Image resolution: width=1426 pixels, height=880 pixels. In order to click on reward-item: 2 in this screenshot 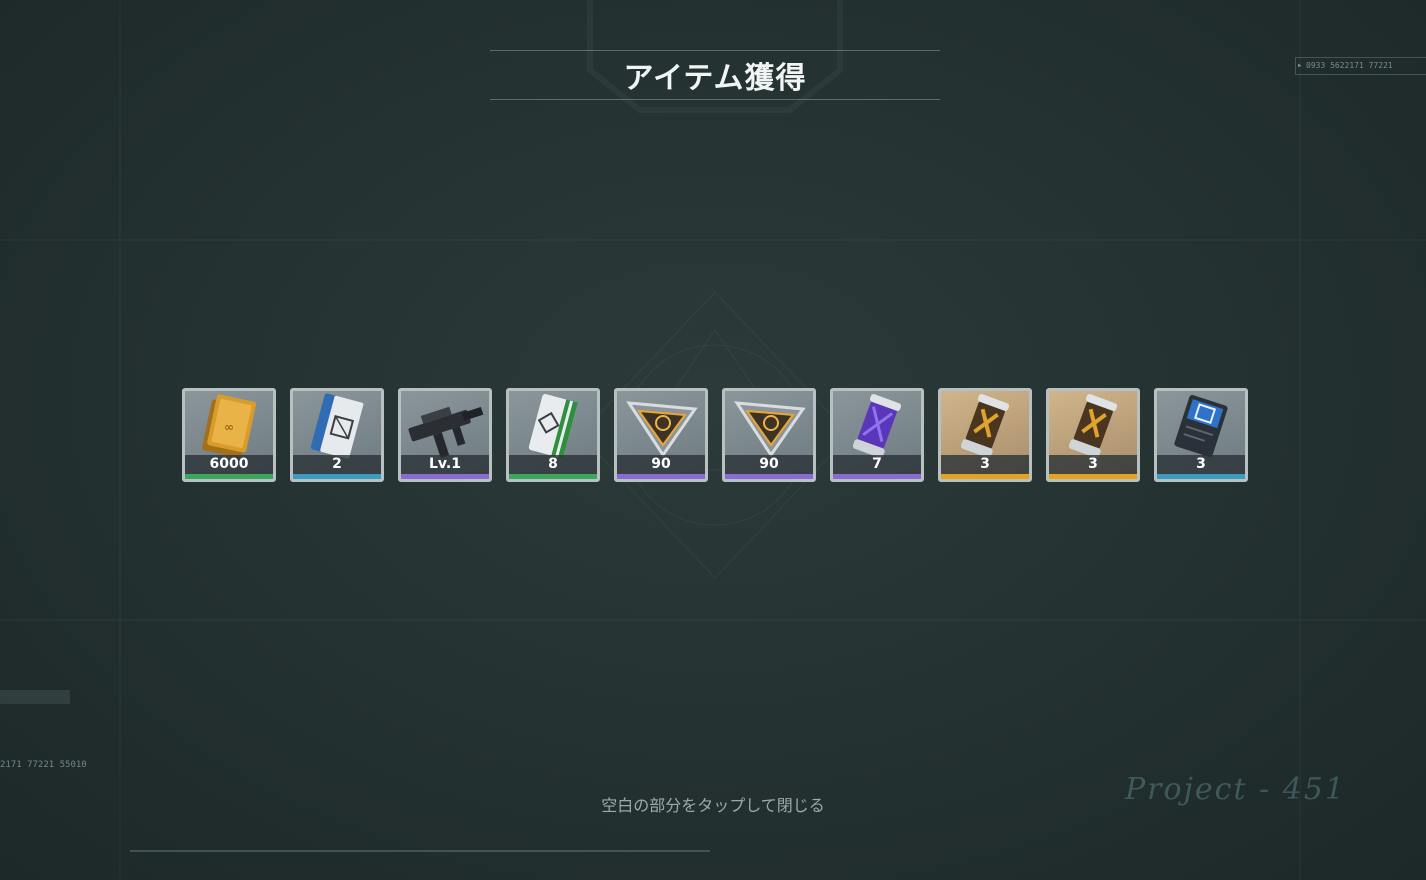, I will do `click(337, 435)`.